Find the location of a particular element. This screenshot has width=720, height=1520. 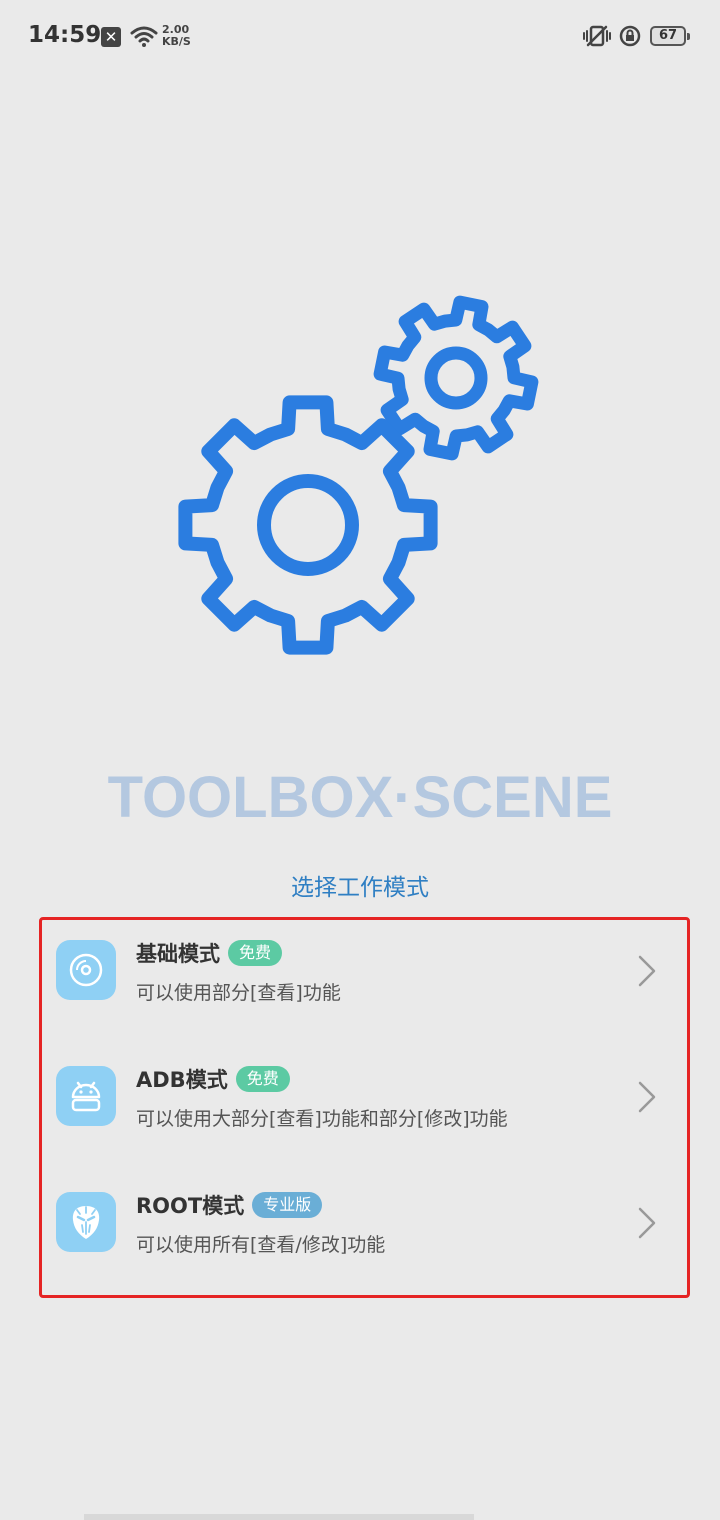

disc-icon is located at coordinates (86, 970).